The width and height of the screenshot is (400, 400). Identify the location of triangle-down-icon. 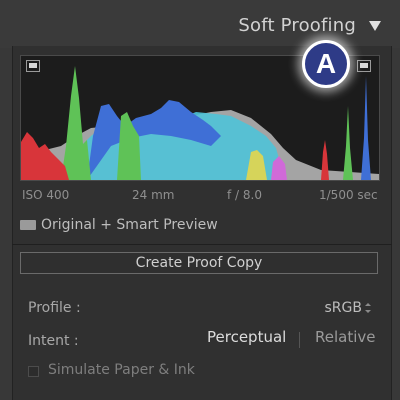
(375, 26).